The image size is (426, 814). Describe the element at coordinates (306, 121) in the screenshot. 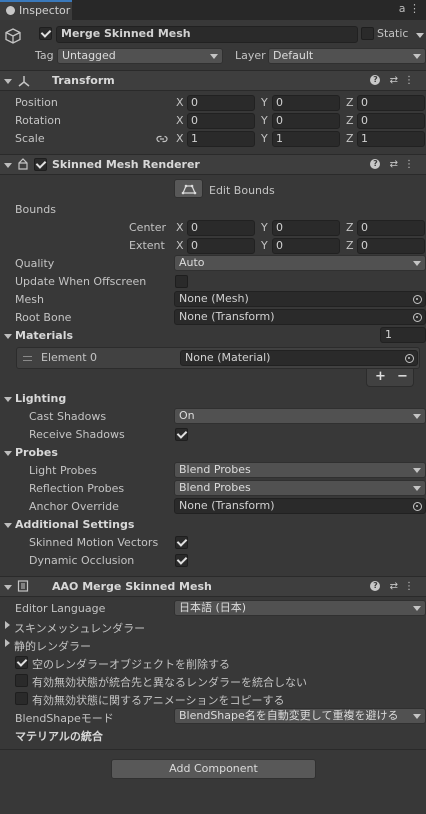

I see `rotation-y-input: 0` at that location.